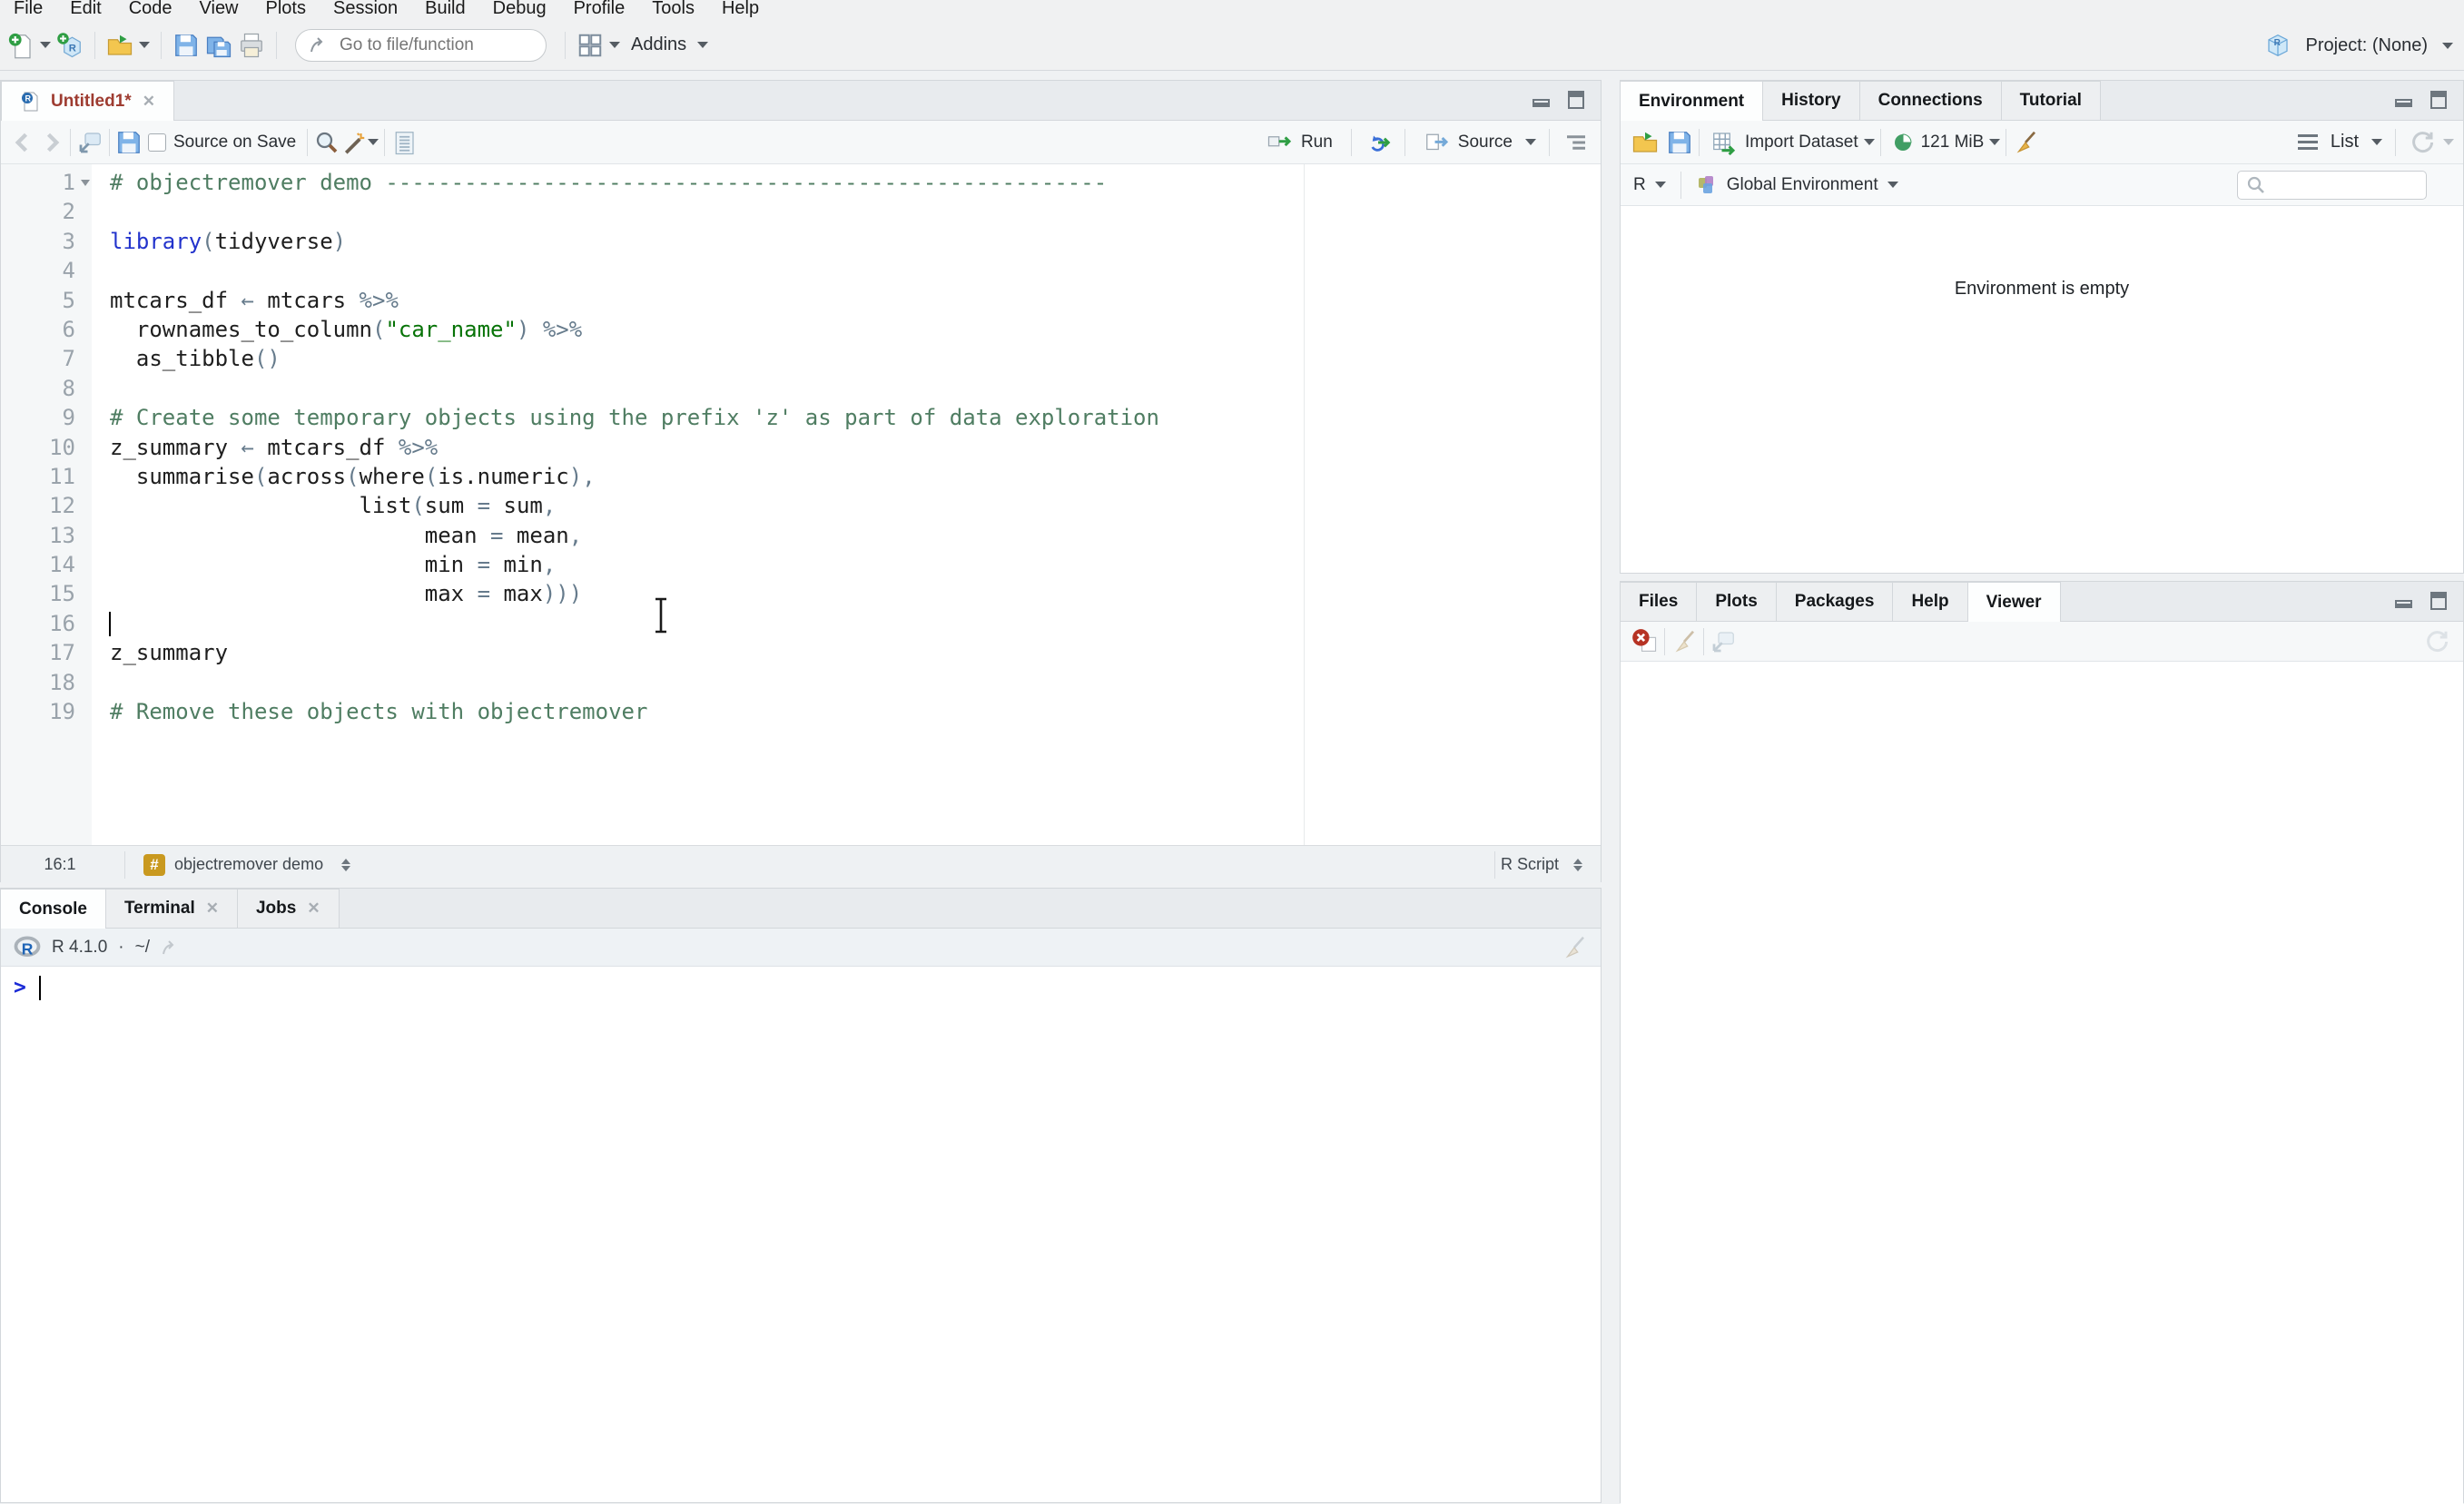  What do you see at coordinates (1723, 642) in the screenshot?
I see `viewer-popout-button` at bounding box center [1723, 642].